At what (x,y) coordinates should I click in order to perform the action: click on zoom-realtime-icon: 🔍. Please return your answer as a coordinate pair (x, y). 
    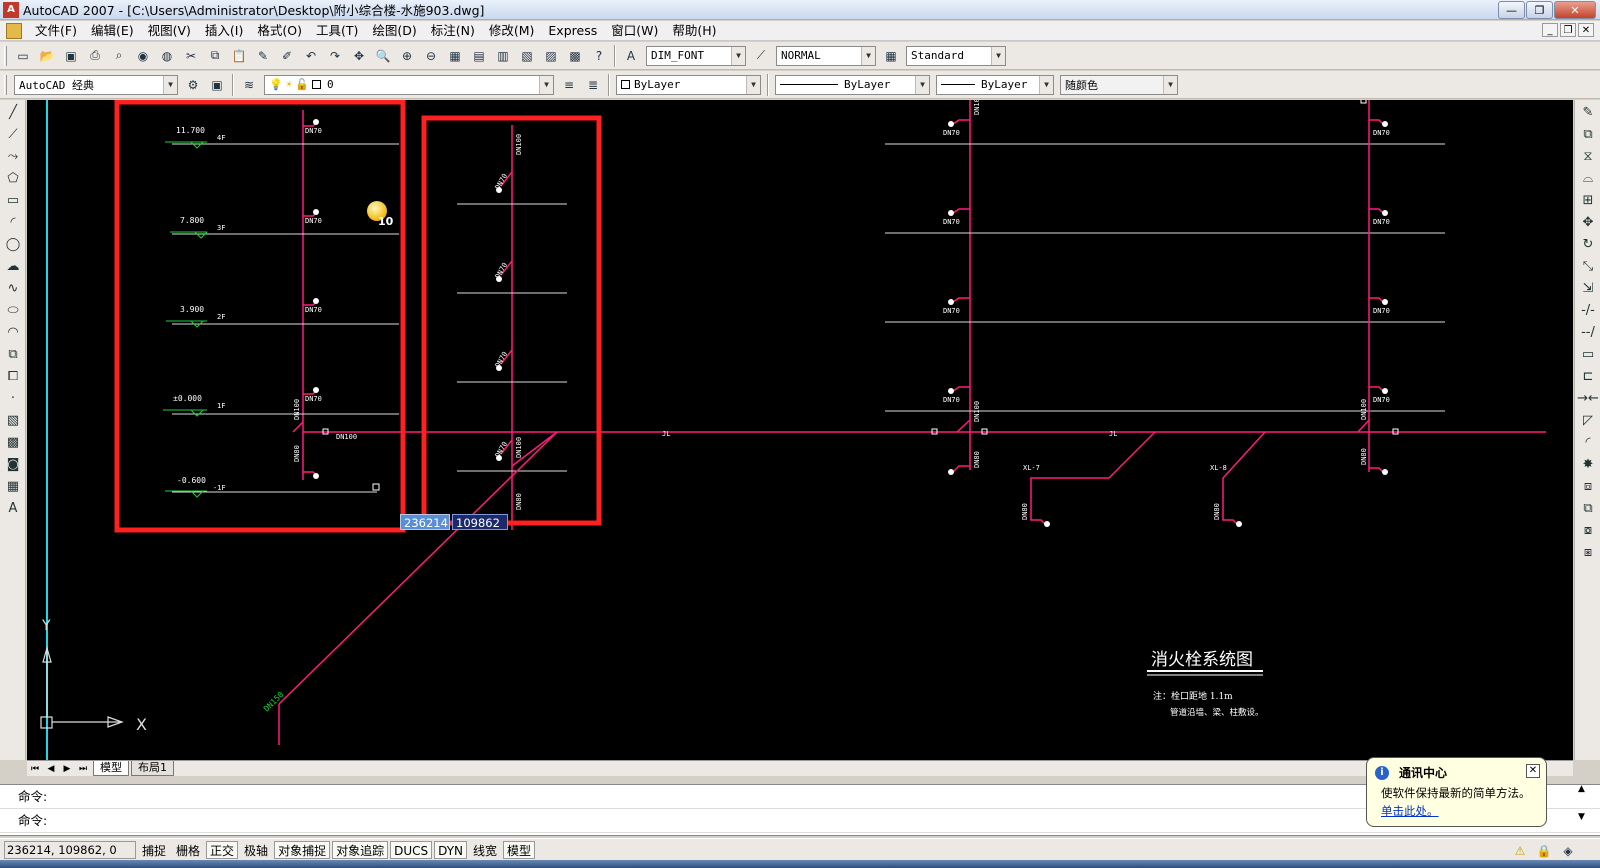
    Looking at the image, I should click on (383, 56).